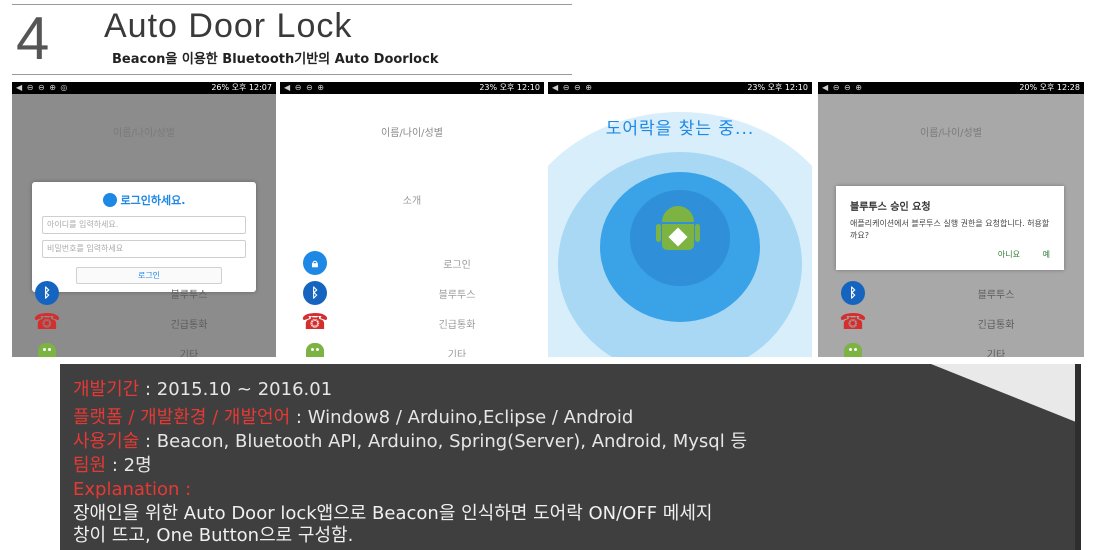 The width and height of the screenshot is (1100, 550). I want to click on menu-item-label: 로그인, so click(457, 265).